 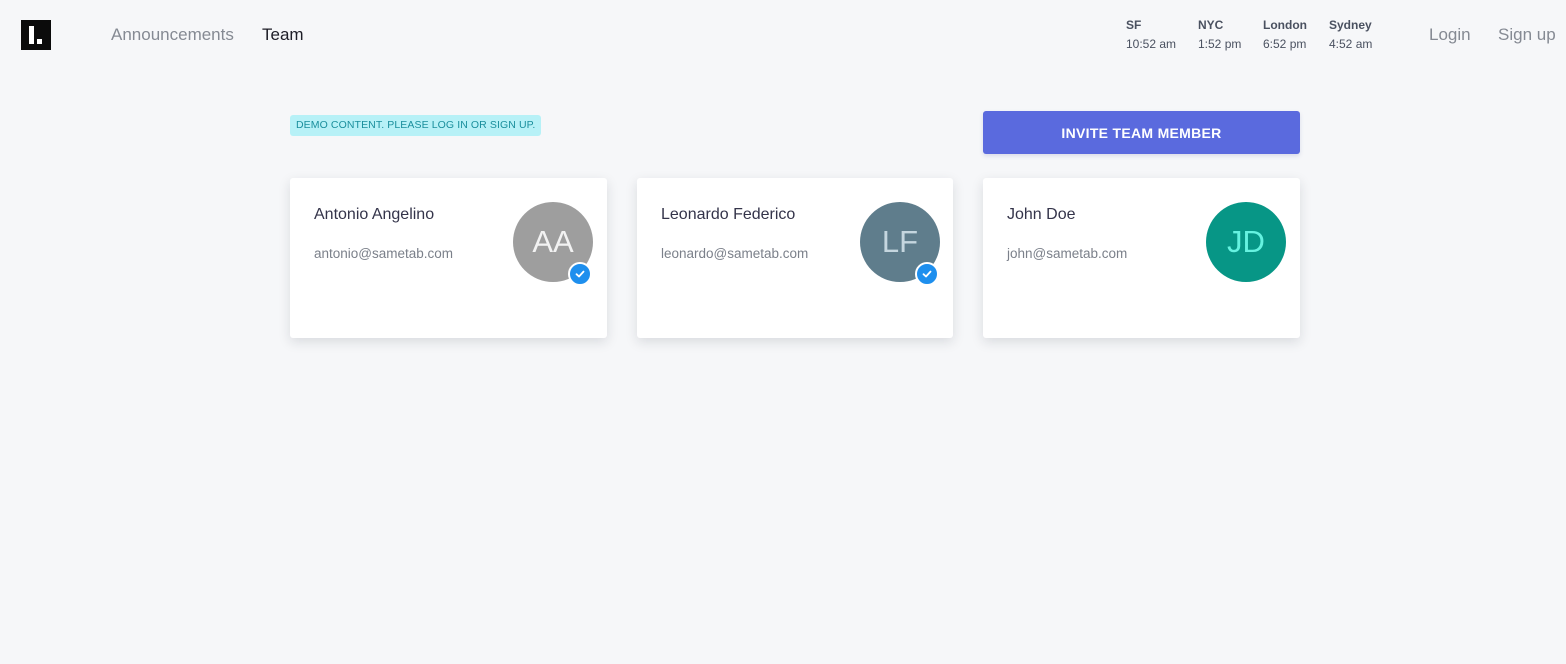 What do you see at coordinates (1151, 44) in the screenshot?
I see `clock-time: 10:52 am` at bounding box center [1151, 44].